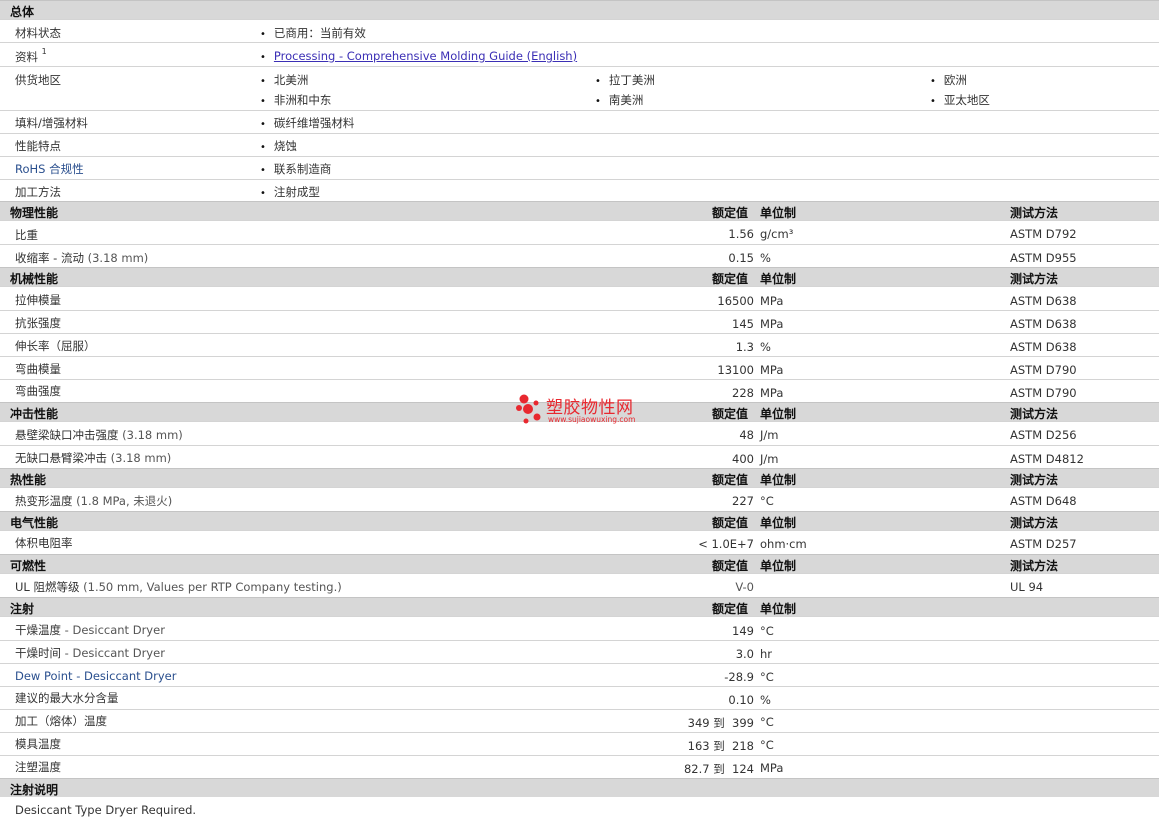 The height and width of the screenshot is (820, 1159). I want to click on property-value: 16500, so click(735, 301).